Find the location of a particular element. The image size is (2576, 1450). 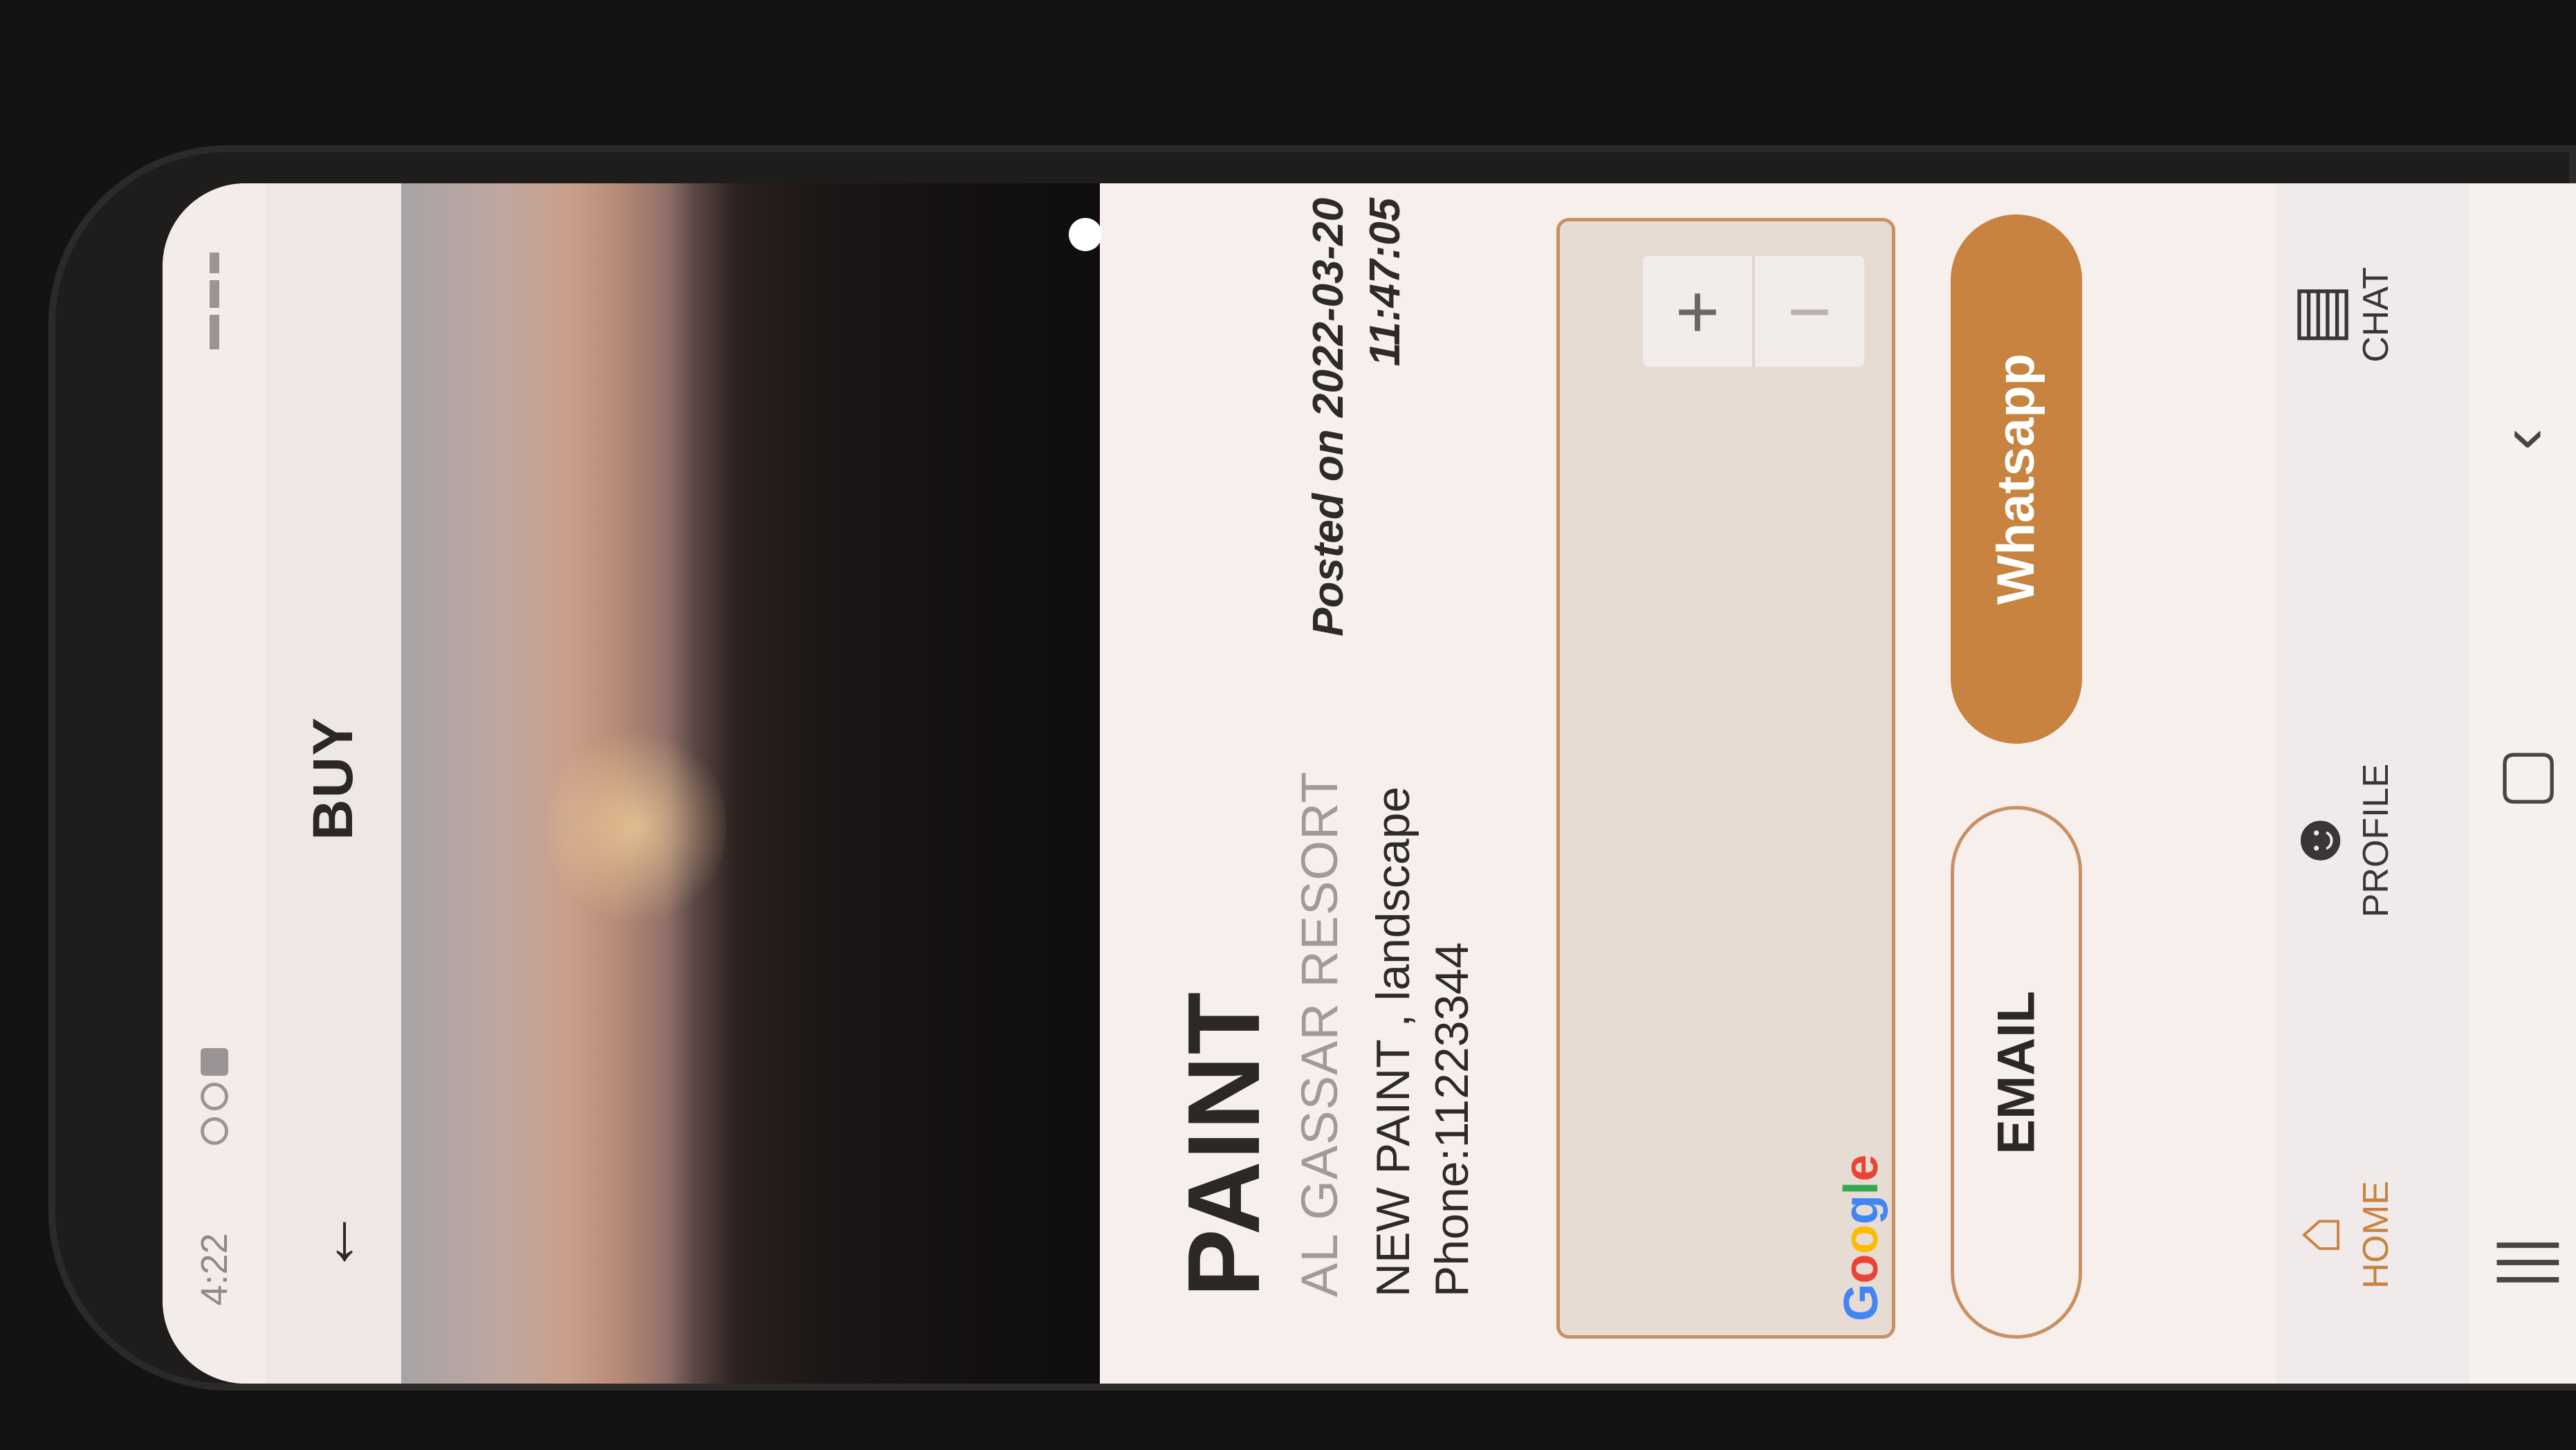

photo-sun is located at coordinates (636, 826).